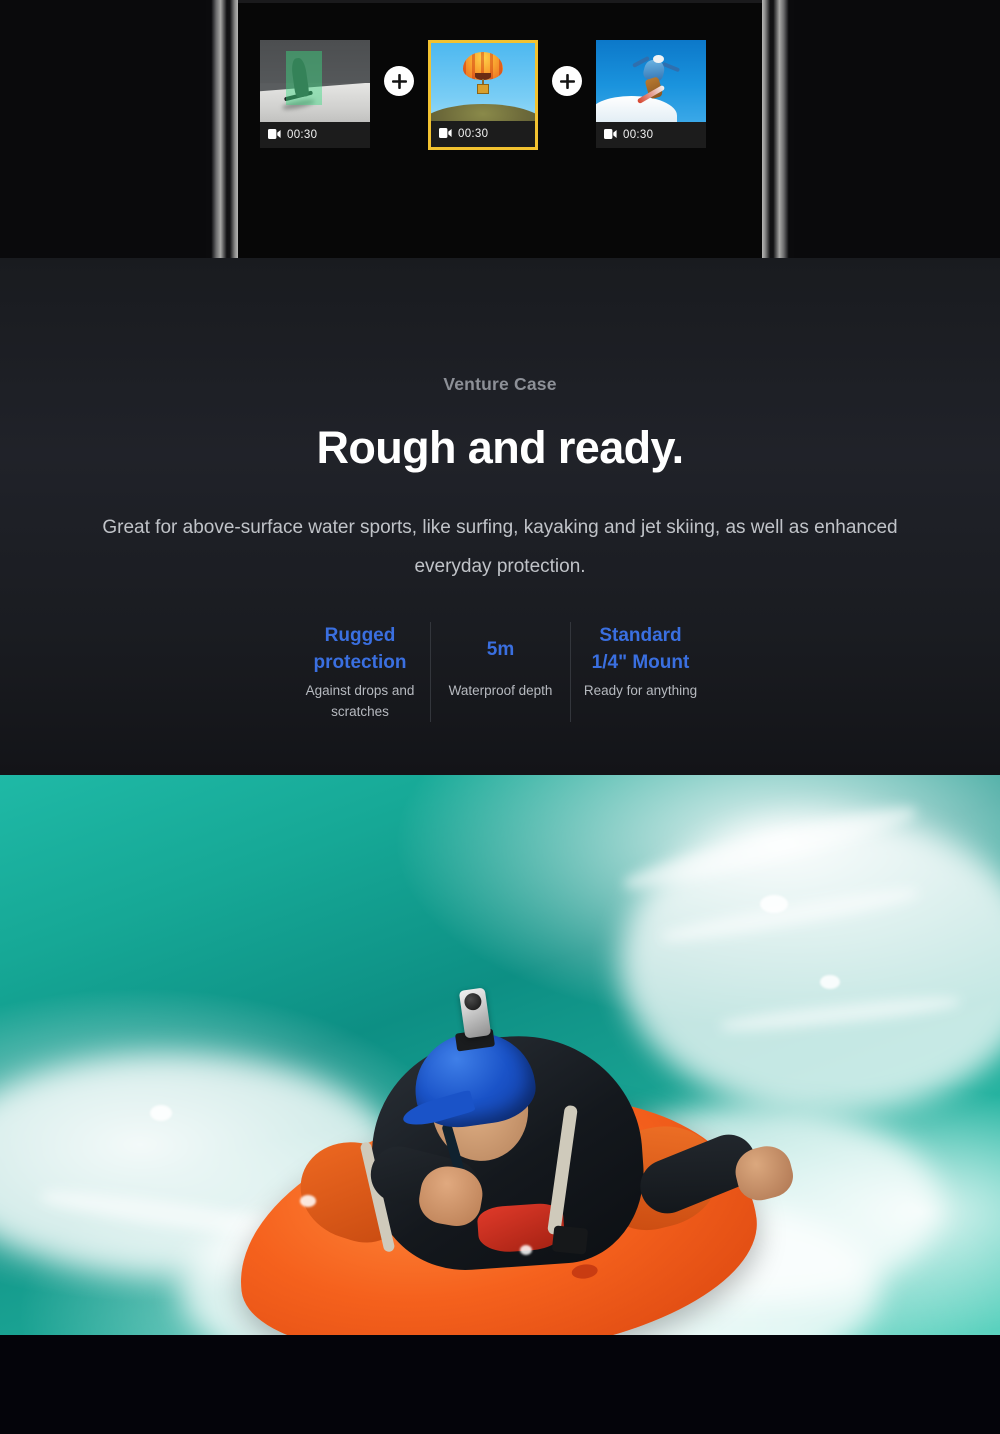 This screenshot has height=1434, width=1000. I want to click on feature-stat-waterproof-depth: 5m Waterproof depth, so click(500, 672).